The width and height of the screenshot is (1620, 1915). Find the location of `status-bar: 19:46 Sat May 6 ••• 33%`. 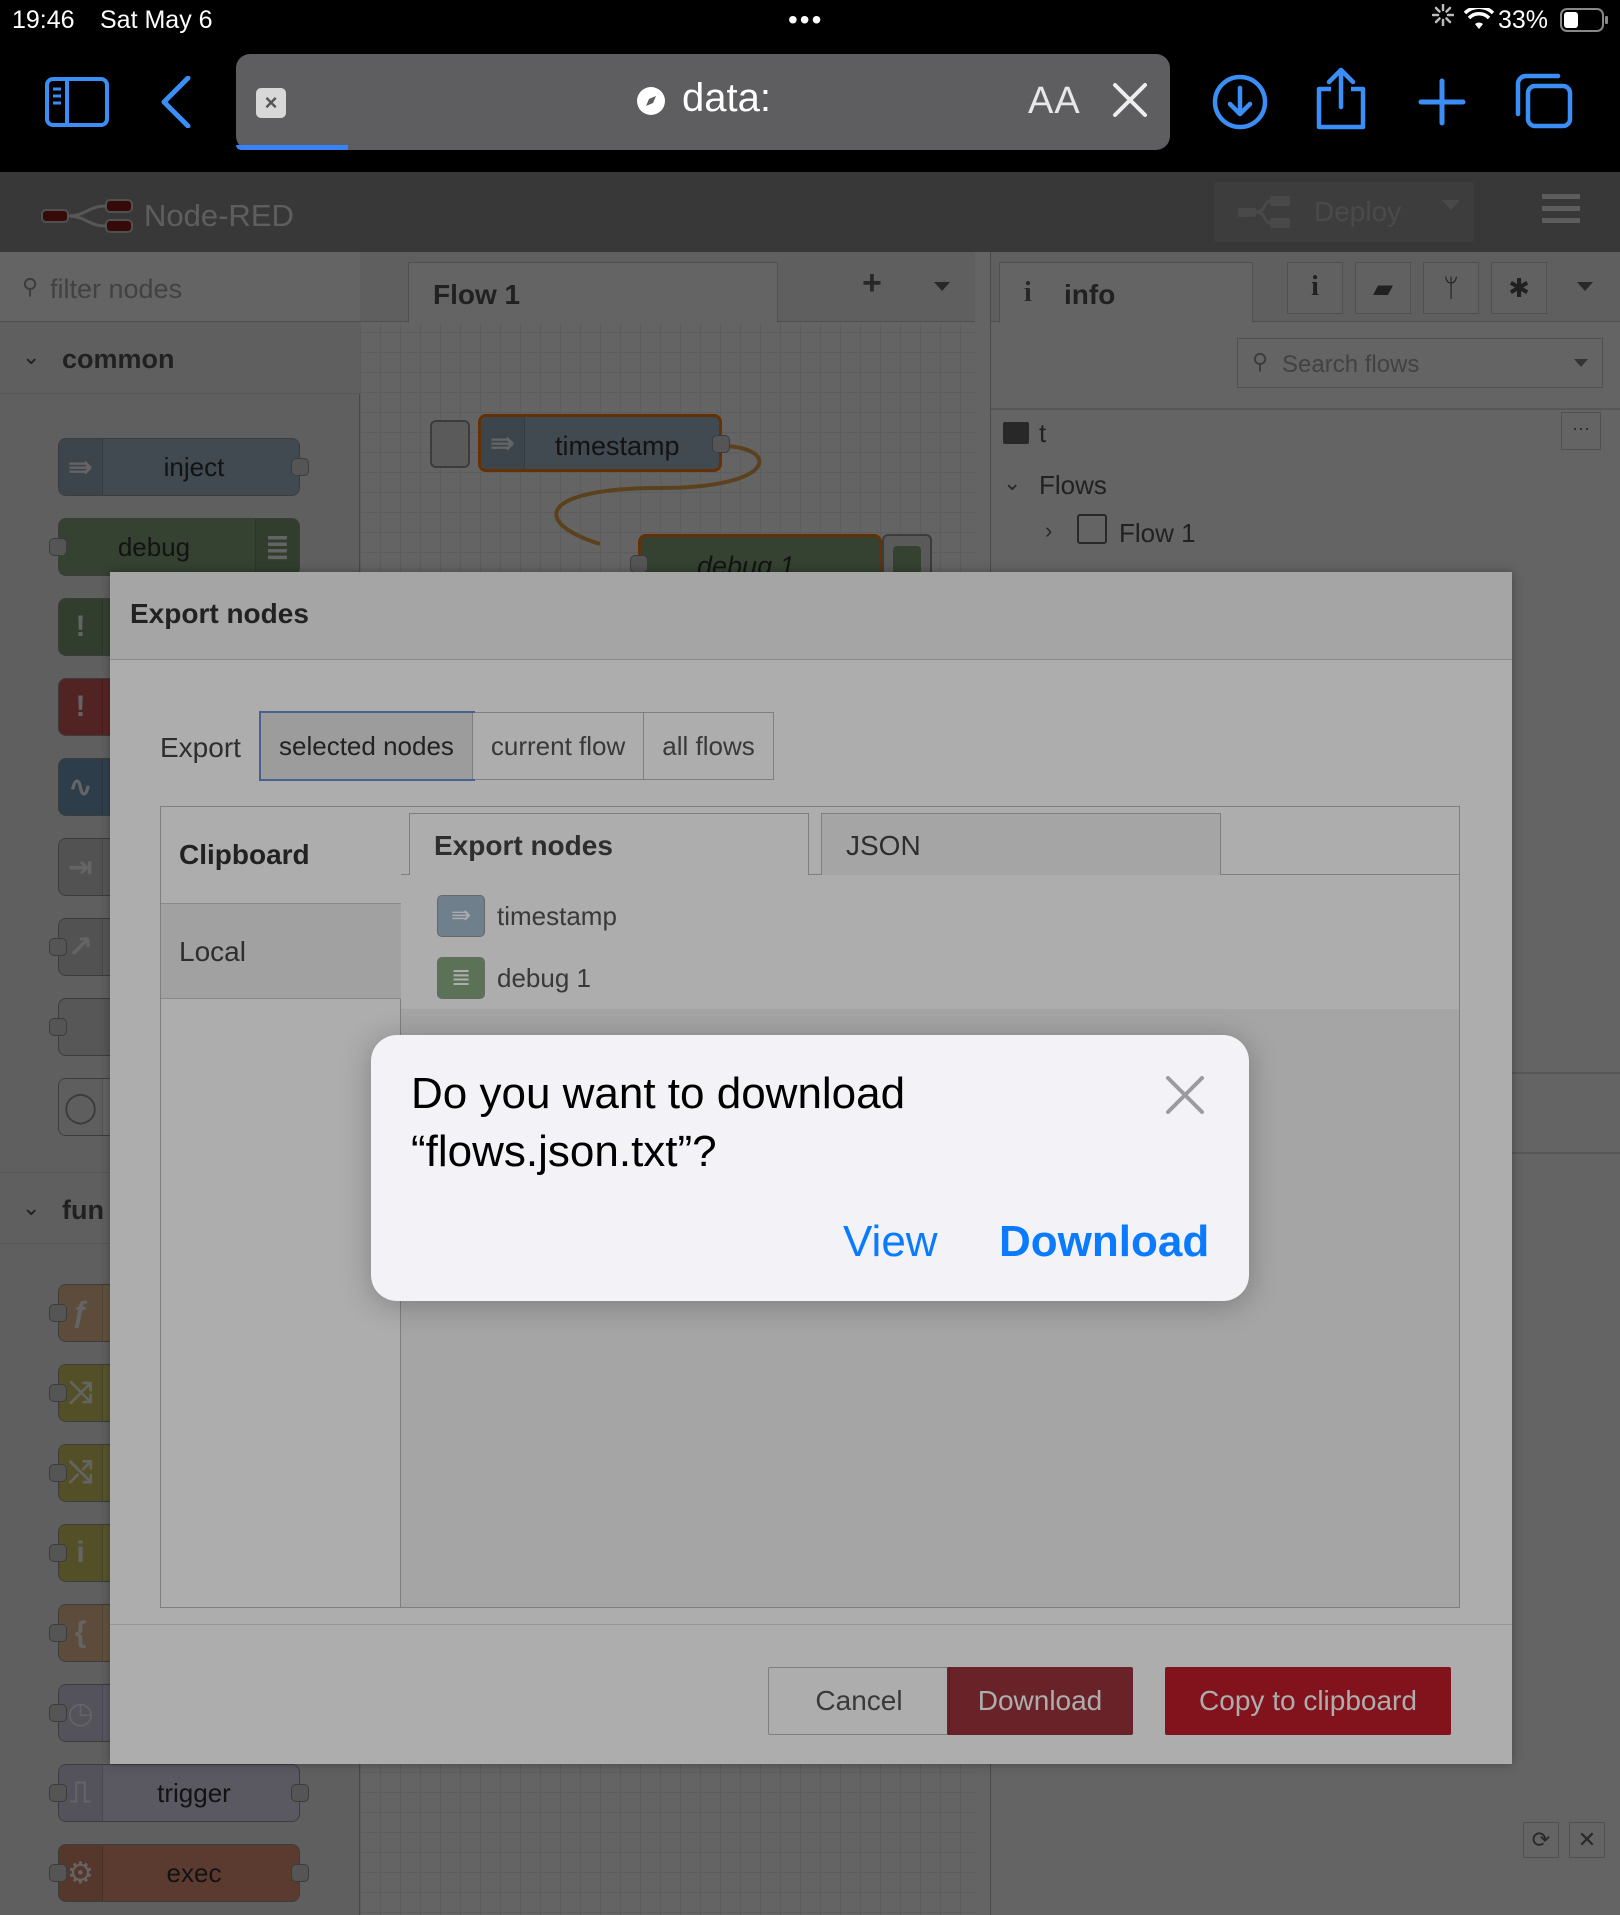

status-bar: 19:46 Sat May 6 ••• 33% is located at coordinates (810, 21).